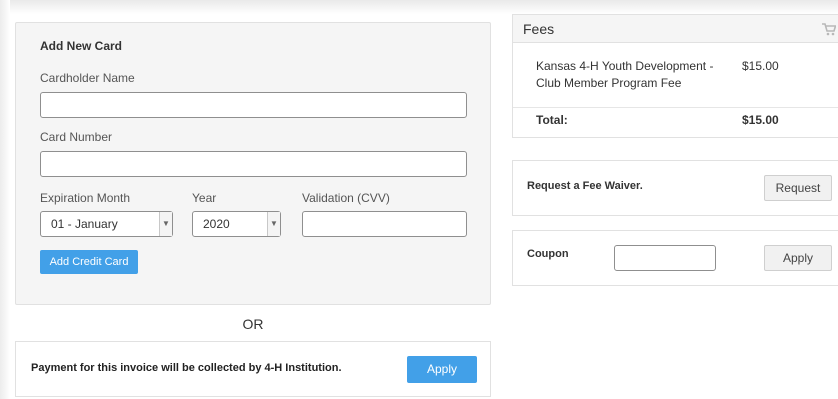  I want to click on request-waiver-button: Request, so click(798, 188).